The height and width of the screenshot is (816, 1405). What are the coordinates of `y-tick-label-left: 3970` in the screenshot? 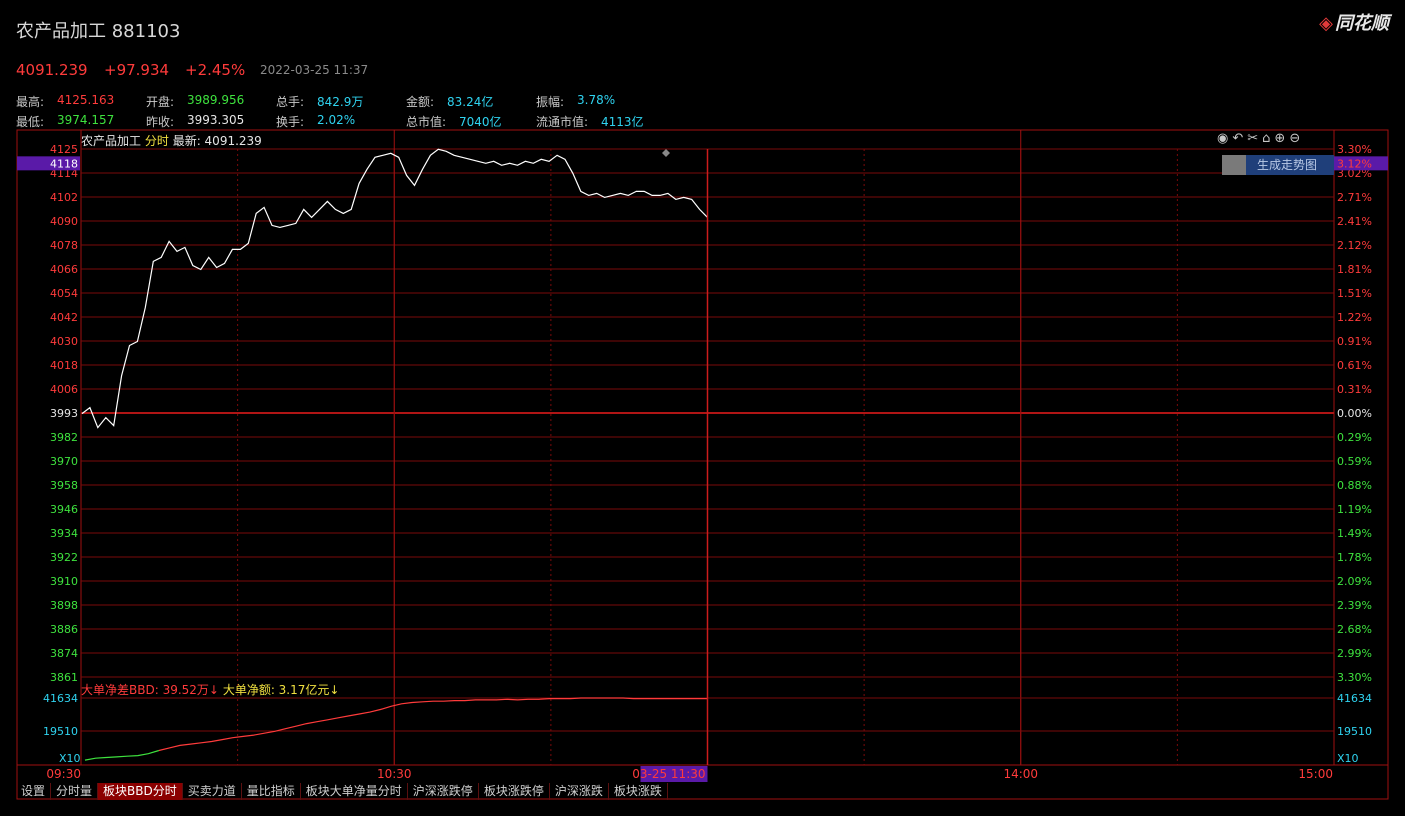 It's located at (64, 461).